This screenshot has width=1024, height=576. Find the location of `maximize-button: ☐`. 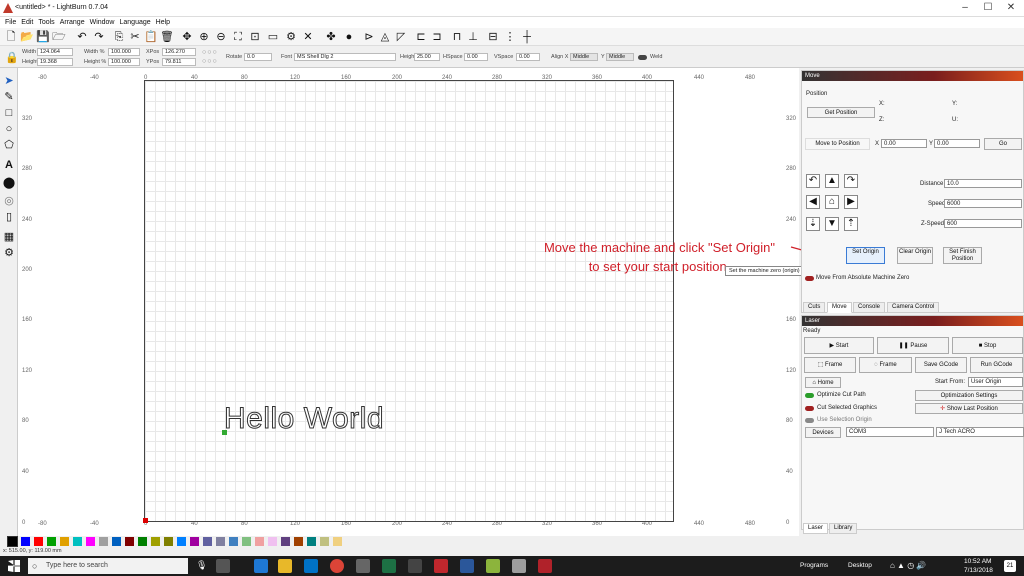

maximize-button: ☐ is located at coordinates (988, 8).